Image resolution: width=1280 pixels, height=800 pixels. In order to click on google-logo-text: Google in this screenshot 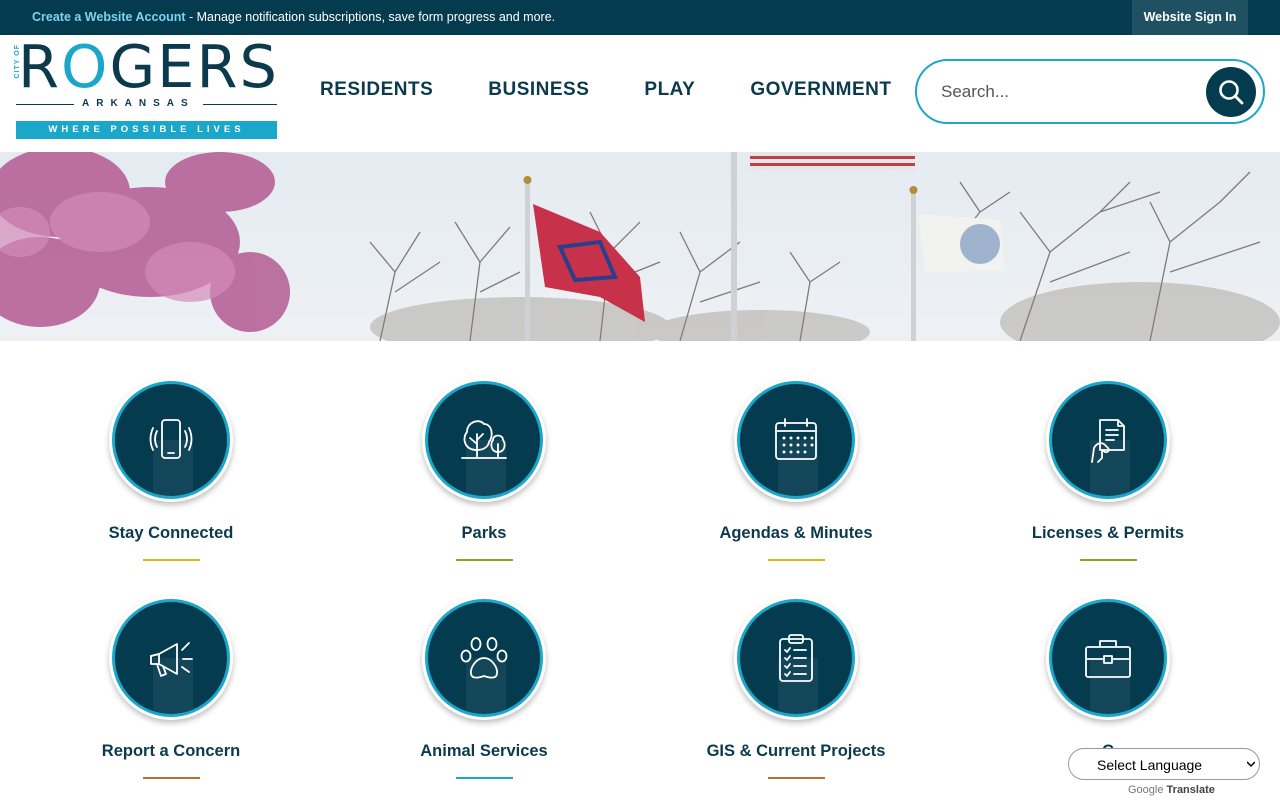, I will do `click(1146, 790)`.